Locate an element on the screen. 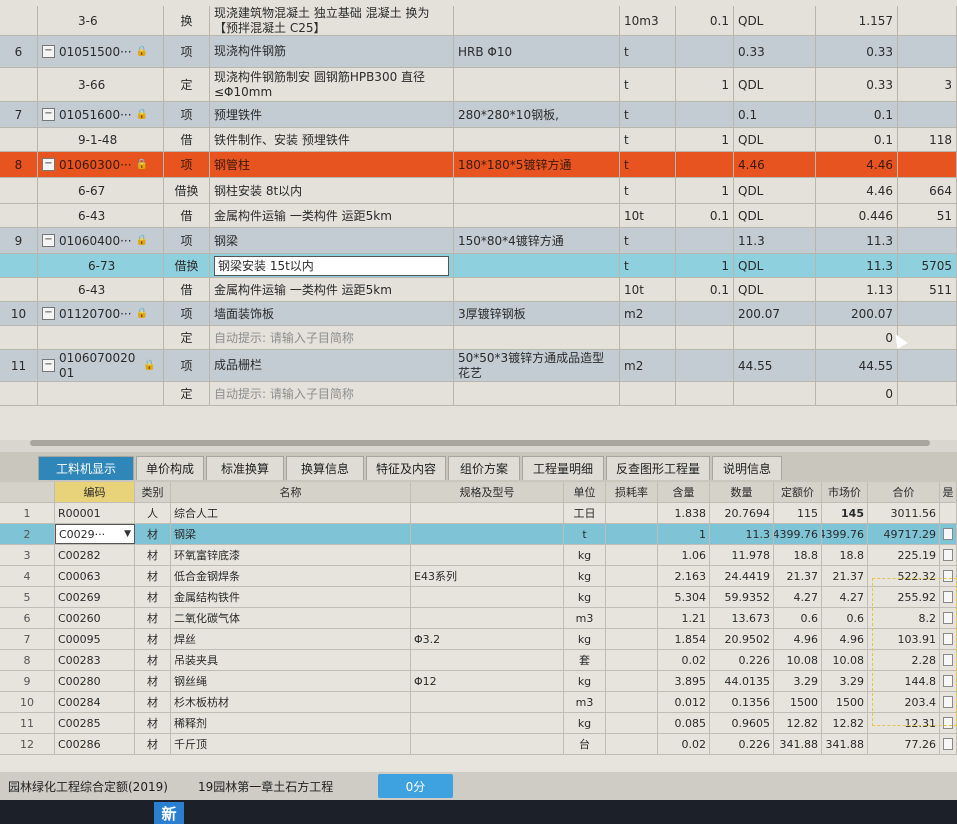  item-spec: 3厚镀锌钢板 is located at coordinates (537, 313).